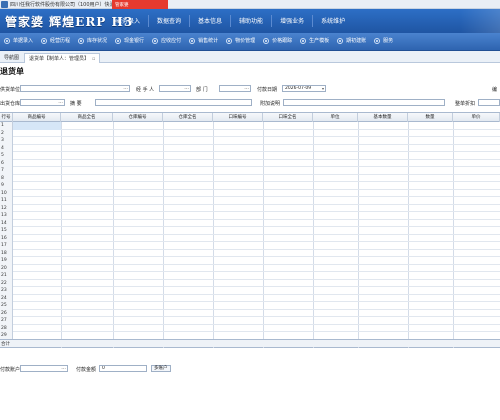 The width and height of the screenshot is (500, 420). What do you see at coordinates (37, 117) in the screenshot?
I see `column-header-product-code: 商品编号` at bounding box center [37, 117].